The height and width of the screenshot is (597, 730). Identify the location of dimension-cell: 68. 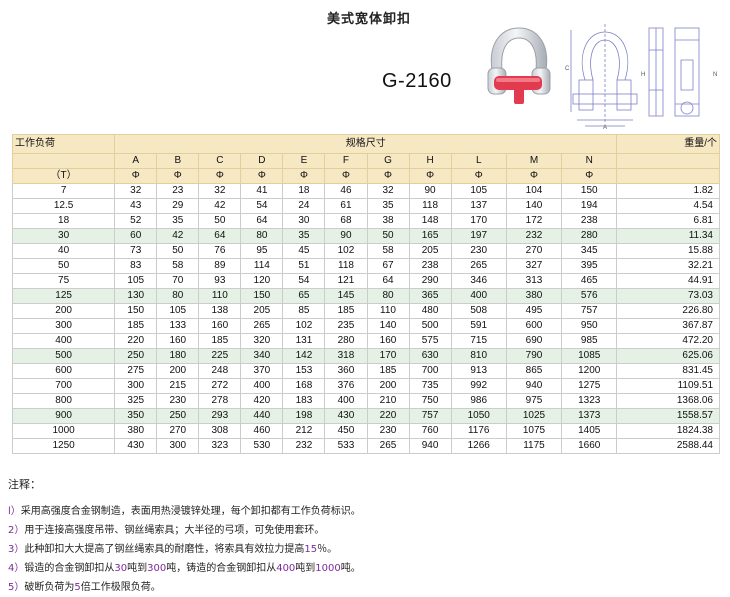
(346, 221).